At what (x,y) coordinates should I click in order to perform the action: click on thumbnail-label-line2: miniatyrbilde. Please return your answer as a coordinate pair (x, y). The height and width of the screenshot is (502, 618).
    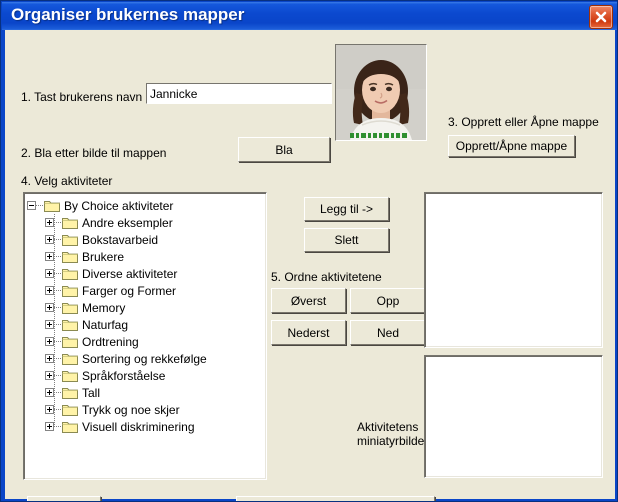
    Looking at the image, I should click on (391, 441).